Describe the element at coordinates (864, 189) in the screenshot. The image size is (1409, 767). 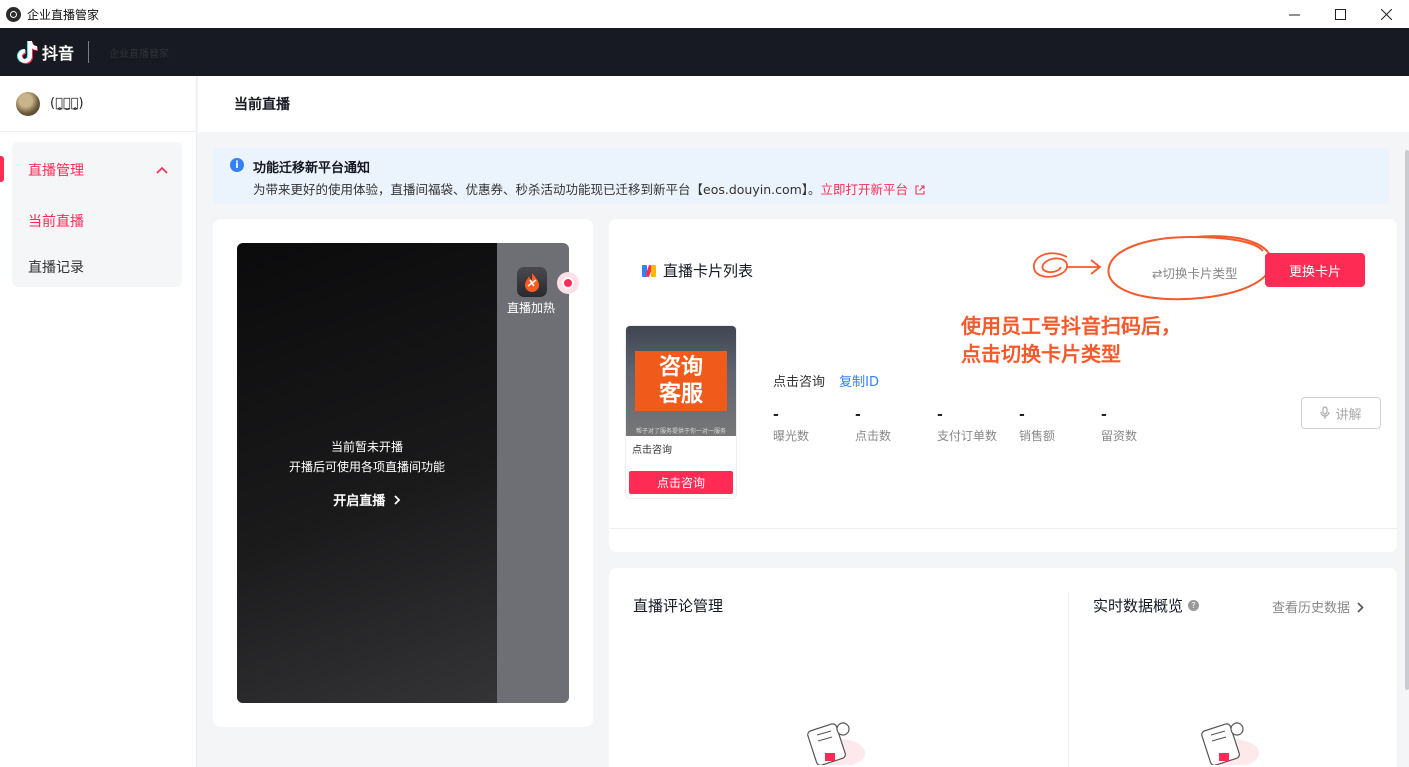
I see `open-new-platform-label: 立即打开新平台` at that location.